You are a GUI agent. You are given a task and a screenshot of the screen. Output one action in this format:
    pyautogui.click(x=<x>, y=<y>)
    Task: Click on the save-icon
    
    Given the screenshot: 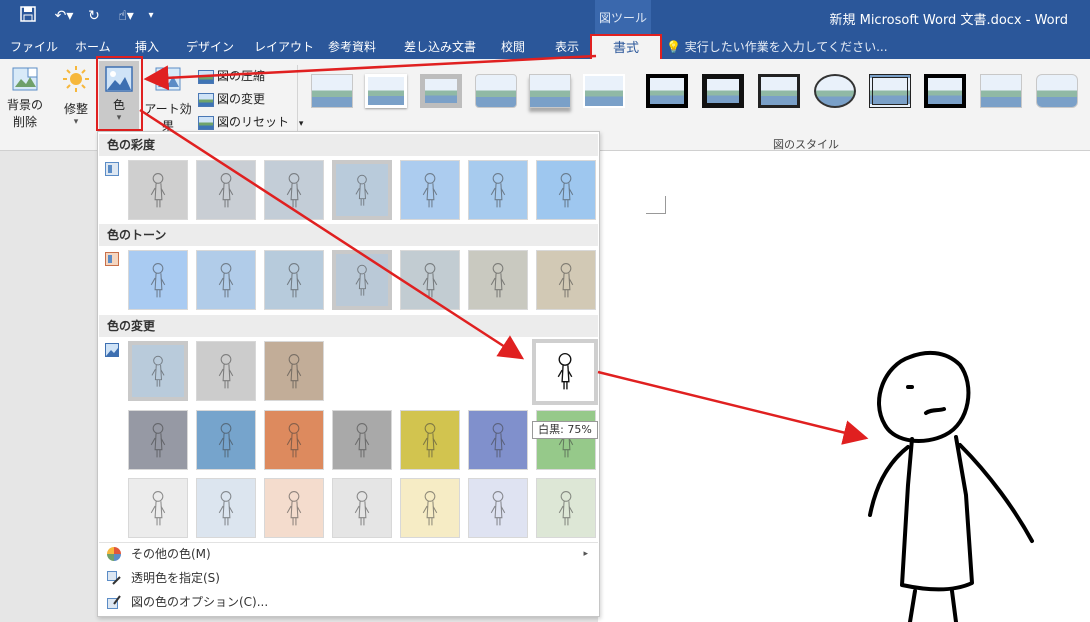 What is the action you would take?
    pyautogui.click(x=28, y=16)
    